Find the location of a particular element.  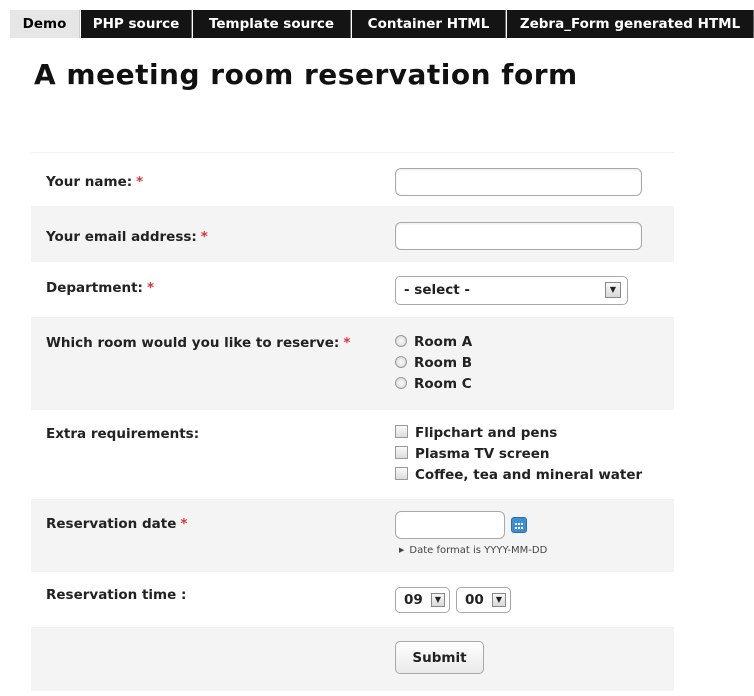

room-option-label: Room B is located at coordinates (443, 363).